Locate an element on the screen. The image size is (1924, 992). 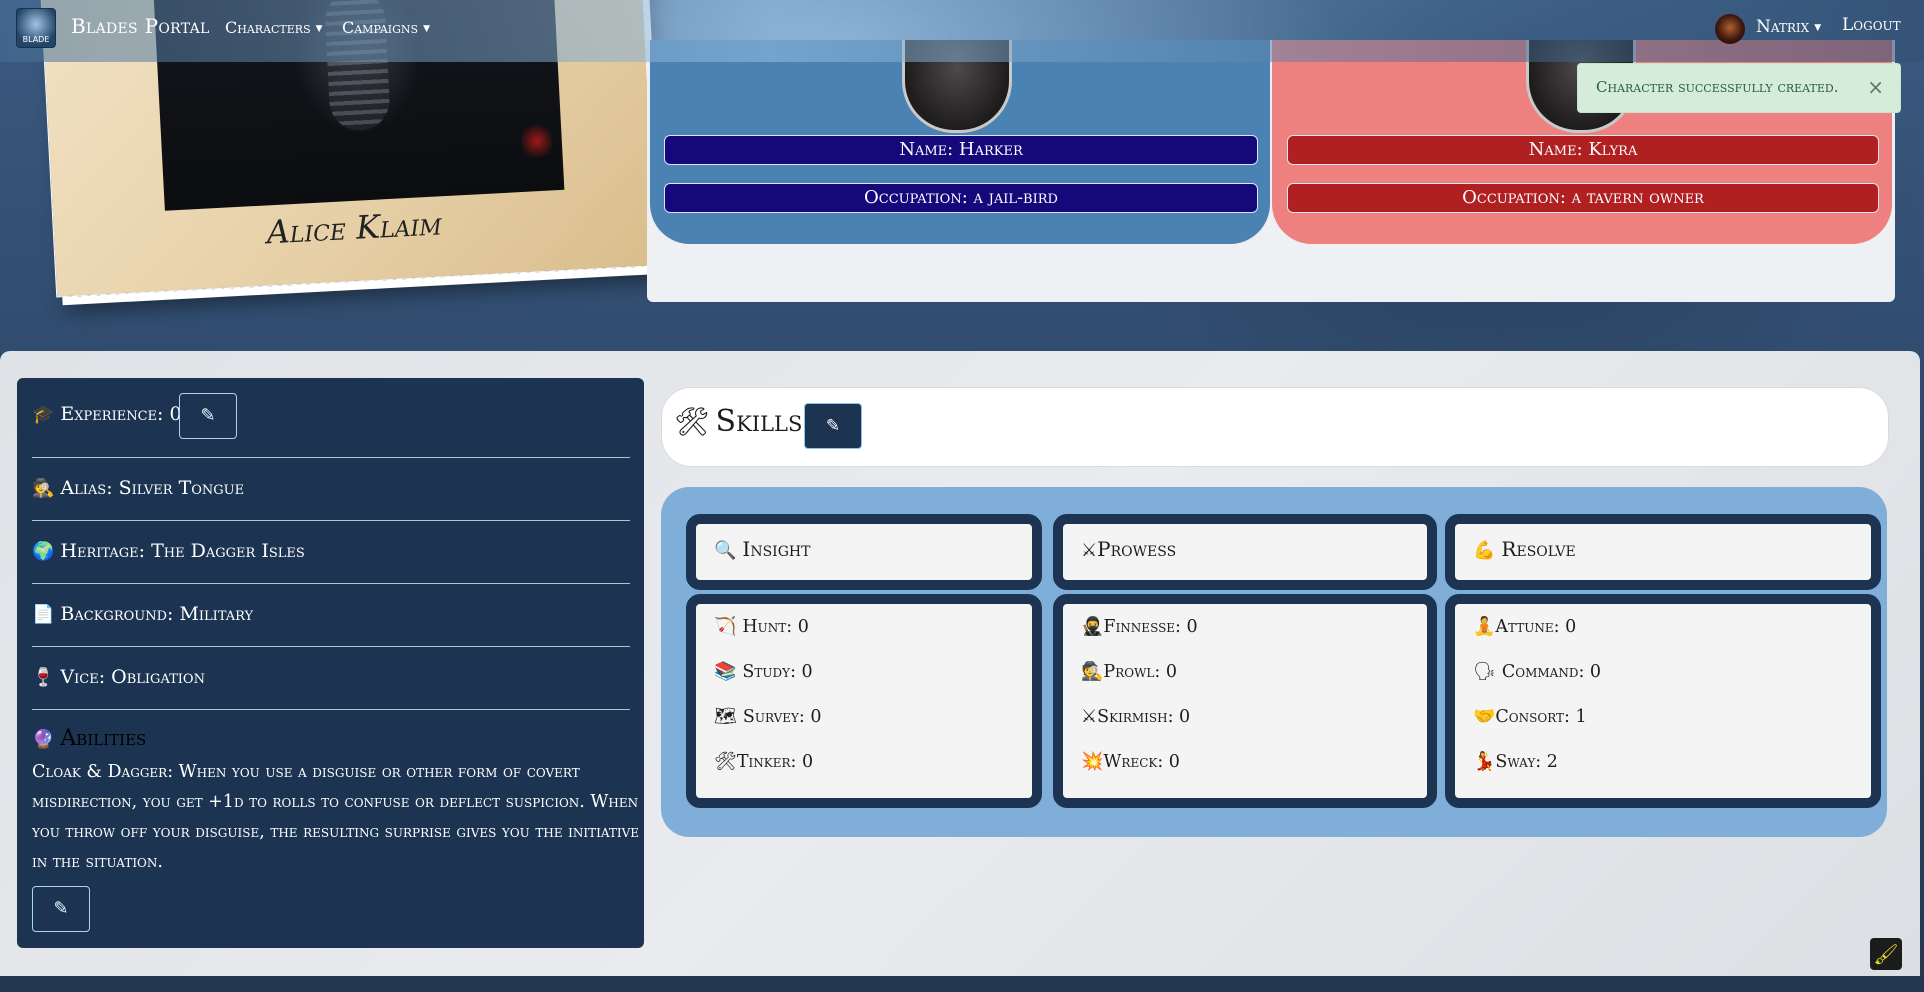
portrait-detail is located at coordinates (536, 141).